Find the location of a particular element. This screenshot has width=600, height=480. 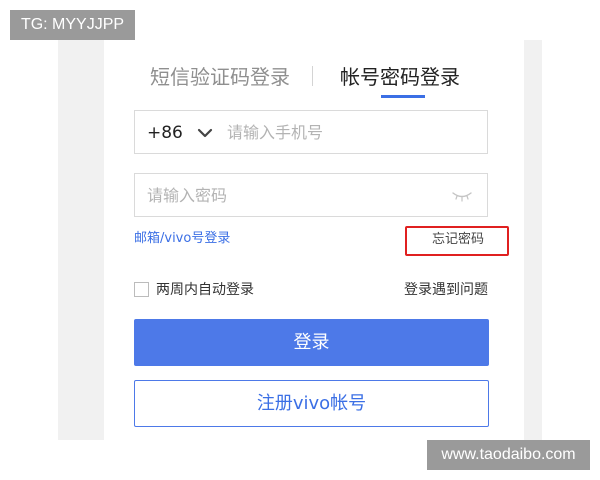

login-button: 登录 is located at coordinates (311, 342).